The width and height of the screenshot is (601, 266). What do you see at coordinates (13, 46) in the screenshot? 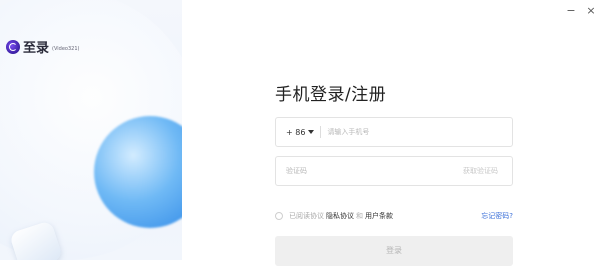
I see `app-logo-icon` at bounding box center [13, 46].